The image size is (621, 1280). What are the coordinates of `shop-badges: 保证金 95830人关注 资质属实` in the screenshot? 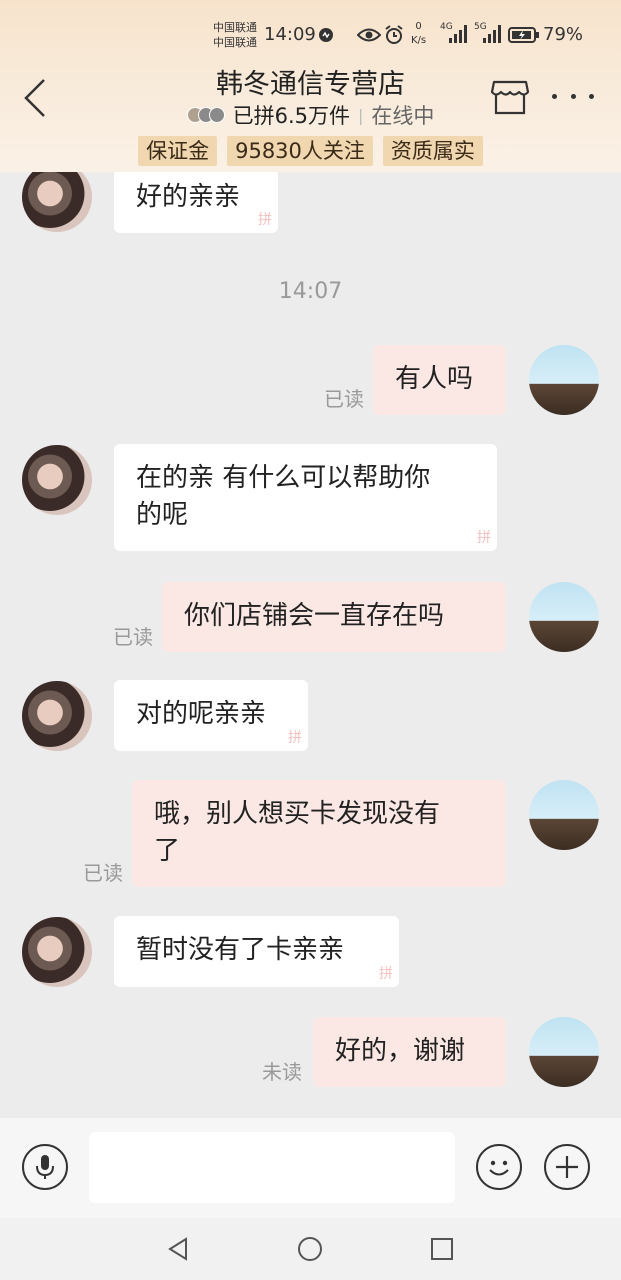 It's located at (310, 151).